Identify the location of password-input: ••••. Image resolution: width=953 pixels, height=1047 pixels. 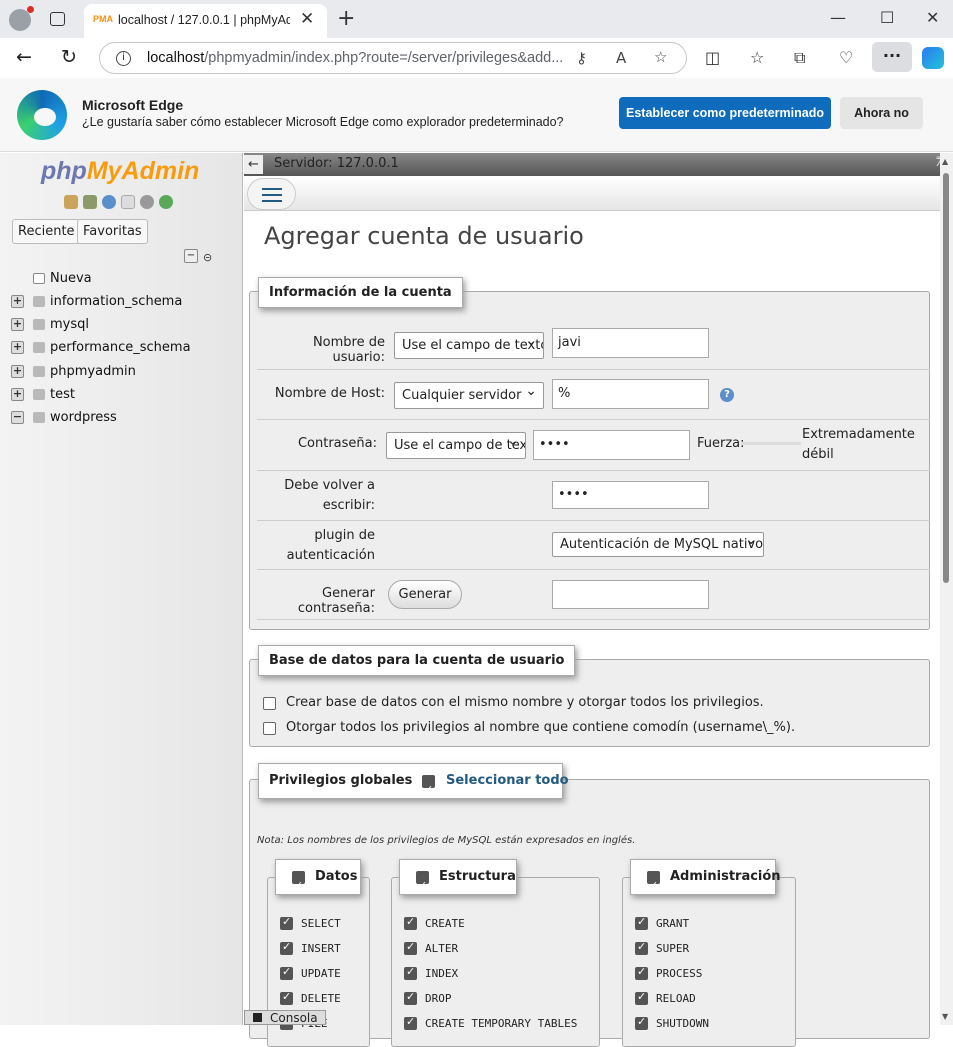
(611, 445).